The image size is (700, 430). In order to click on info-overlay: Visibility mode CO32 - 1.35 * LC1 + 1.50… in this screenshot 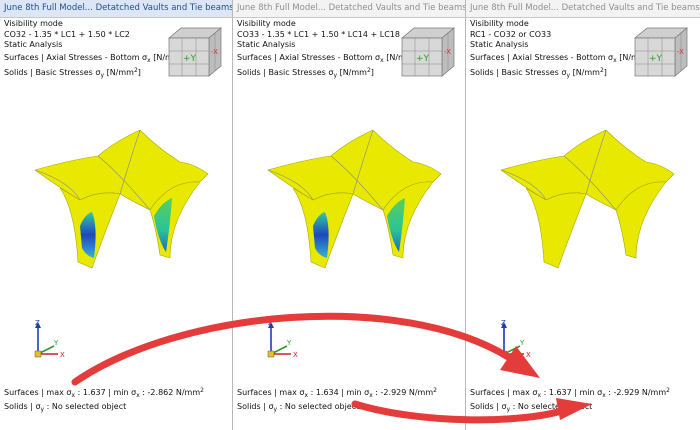, I will do `click(96, 50)`.